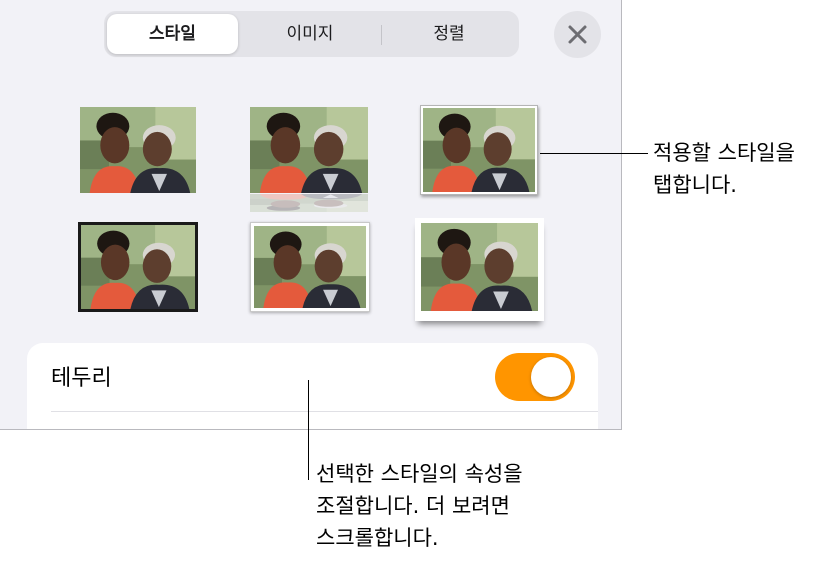 The image size is (825, 567). I want to click on segmented-control: 스타일 이미지 정렬, so click(311, 34).